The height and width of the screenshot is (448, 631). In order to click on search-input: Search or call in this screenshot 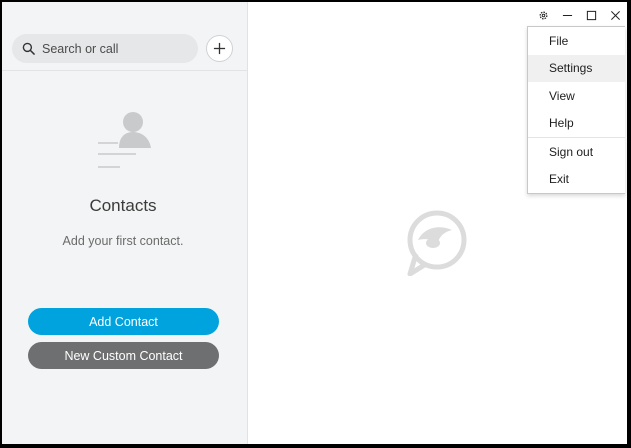, I will do `click(105, 48)`.